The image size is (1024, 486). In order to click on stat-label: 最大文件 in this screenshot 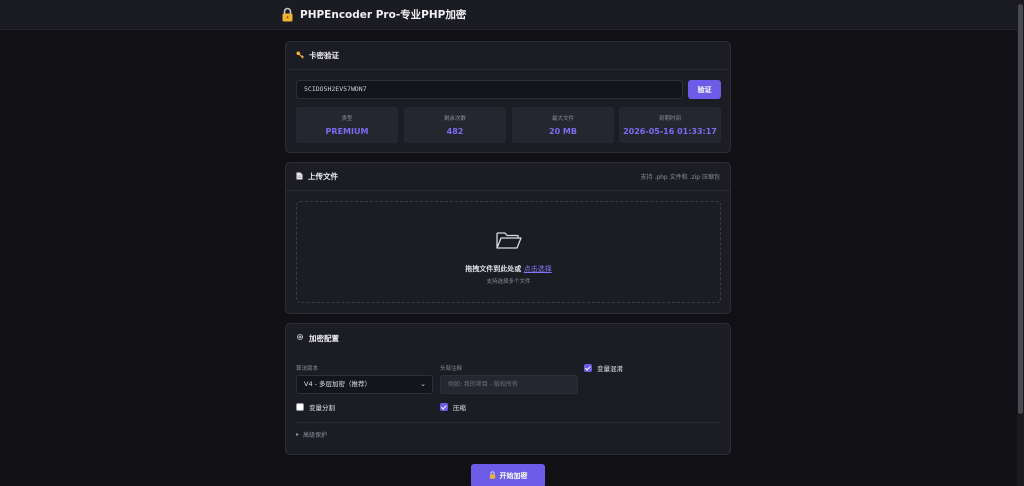, I will do `click(562, 119)`.